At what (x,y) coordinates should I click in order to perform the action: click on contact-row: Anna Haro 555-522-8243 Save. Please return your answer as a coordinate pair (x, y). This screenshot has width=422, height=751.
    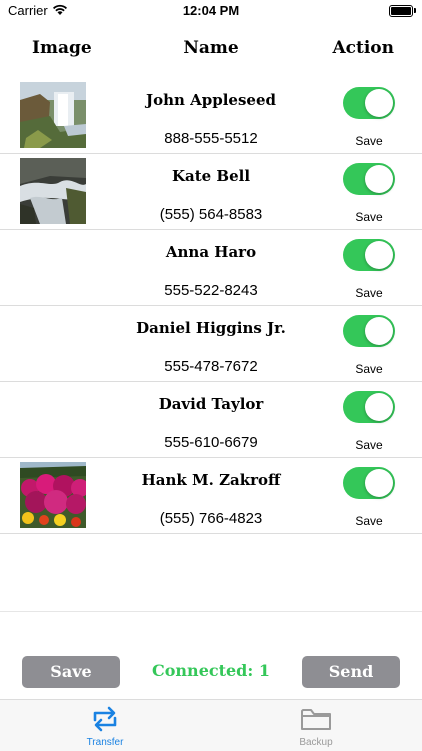
    Looking at the image, I should click on (211, 268).